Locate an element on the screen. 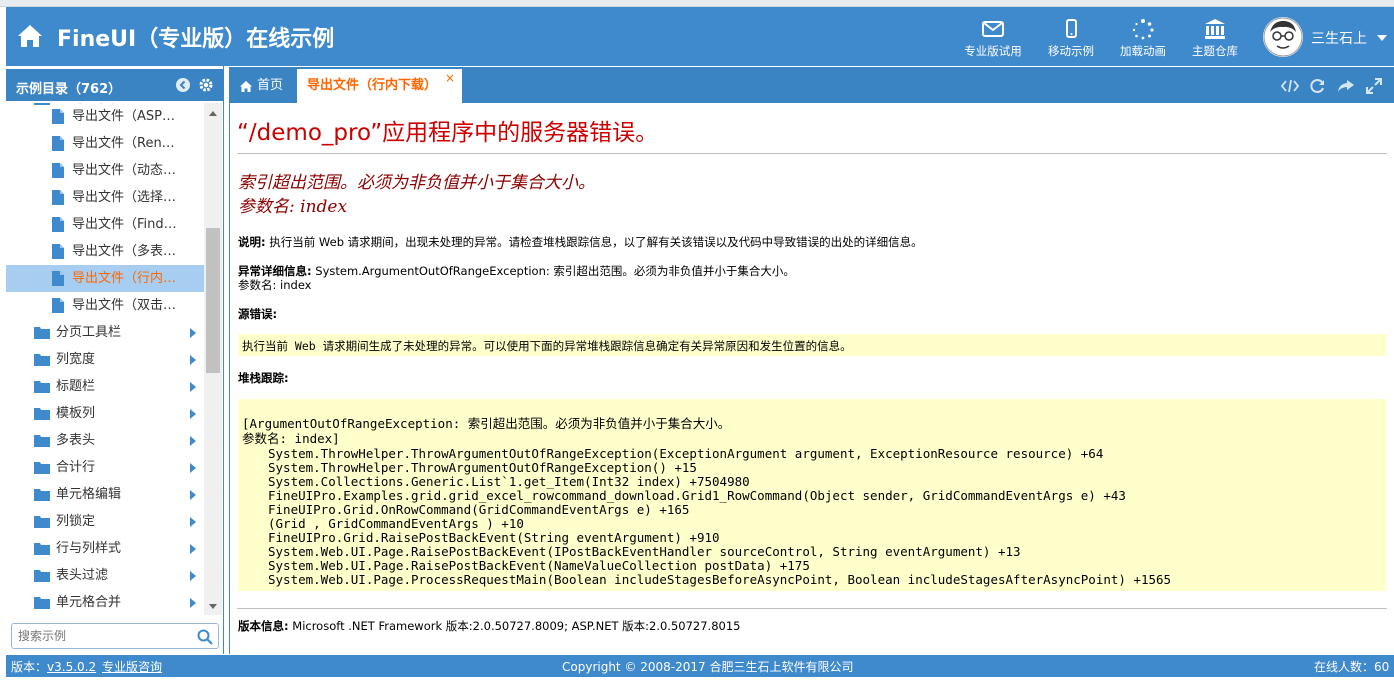 The width and height of the screenshot is (1394, 680). loading-label: 加载动画 is located at coordinates (1143, 51).